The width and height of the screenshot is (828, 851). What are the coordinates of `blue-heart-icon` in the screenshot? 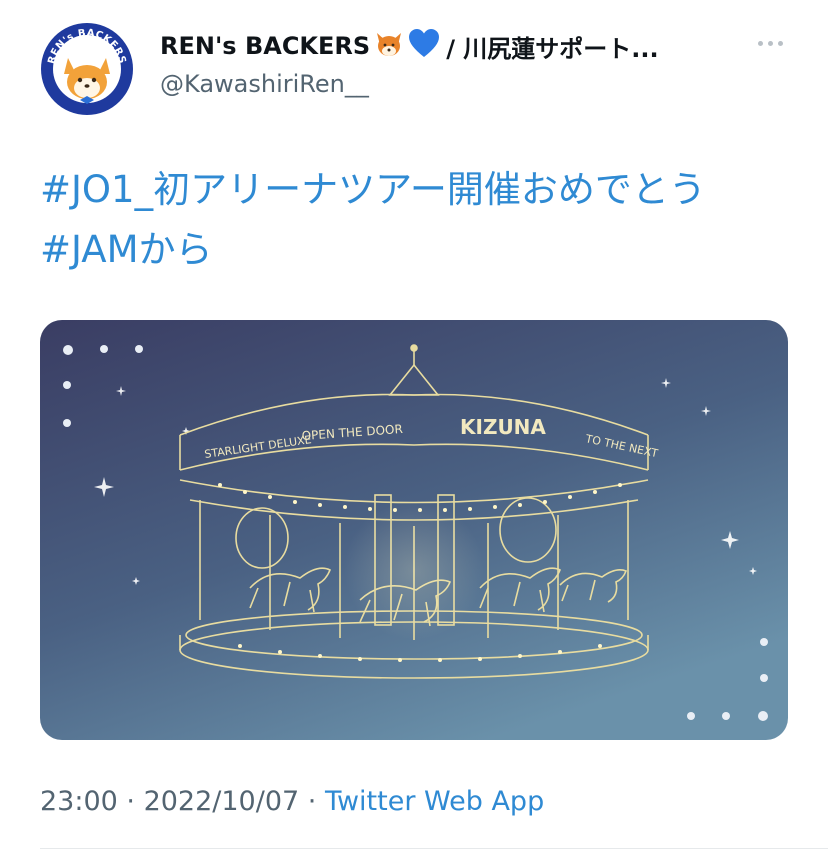 It's located at (424, 46).